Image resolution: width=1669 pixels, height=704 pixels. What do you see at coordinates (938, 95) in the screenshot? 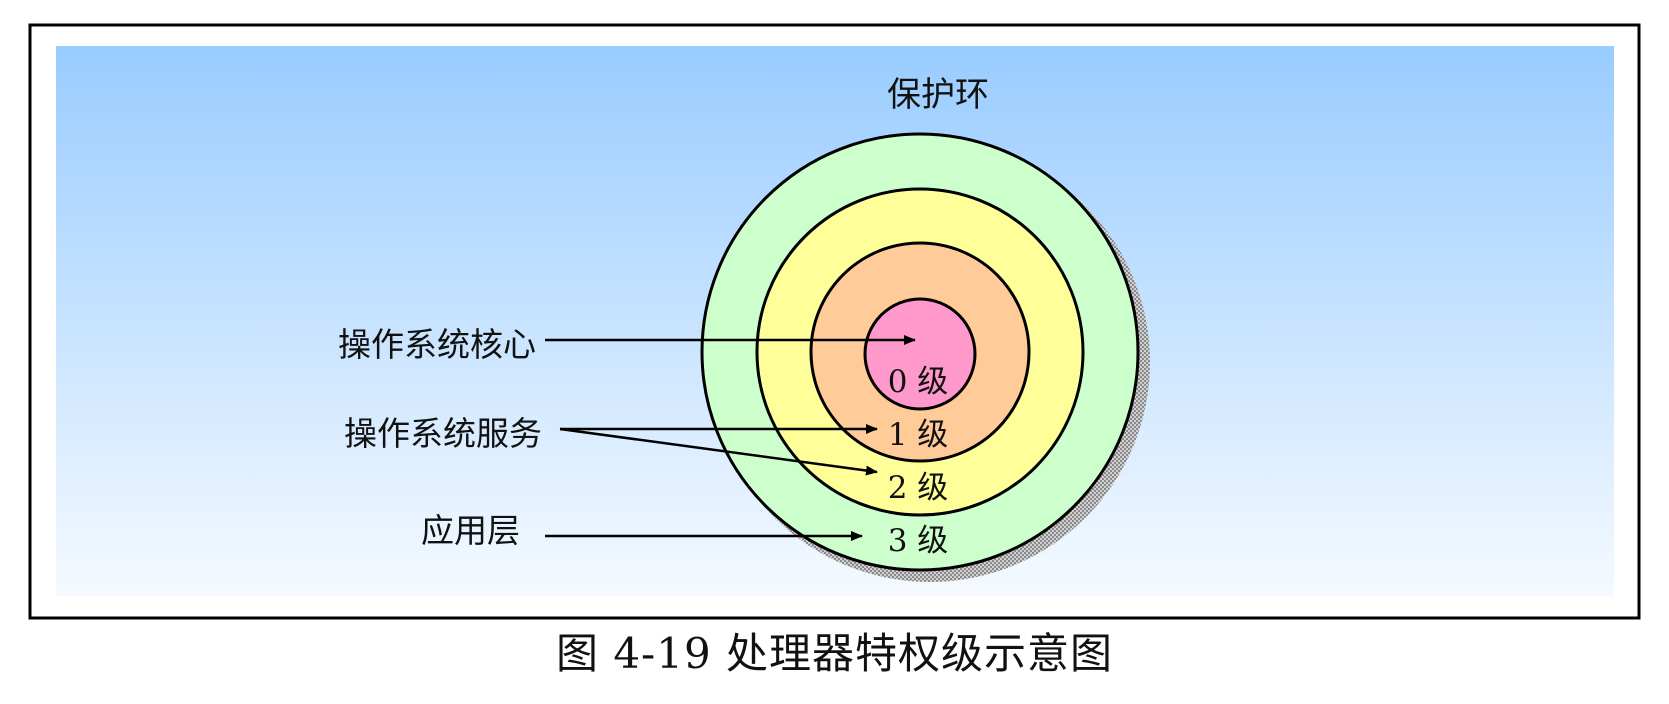
I see `diagram-title: 保护环` at bounding box center [938, 95].